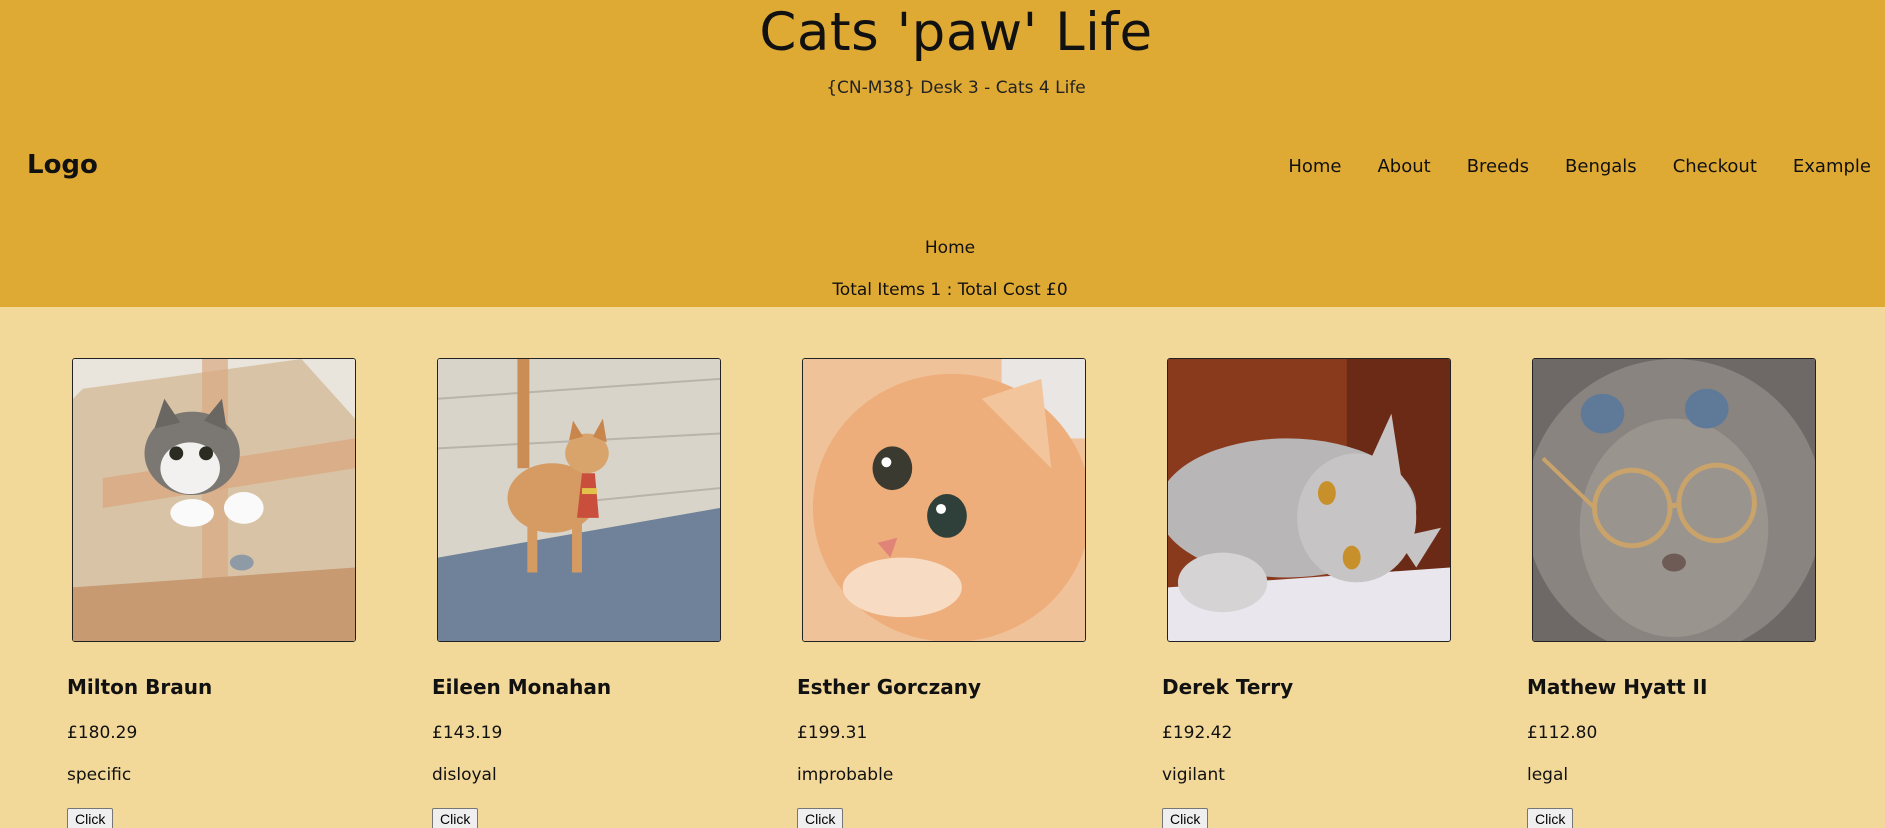 The width and height of the screenshot is (1885, 828). I want to click on product-name: Esther Gorczany, so click(889, 687).